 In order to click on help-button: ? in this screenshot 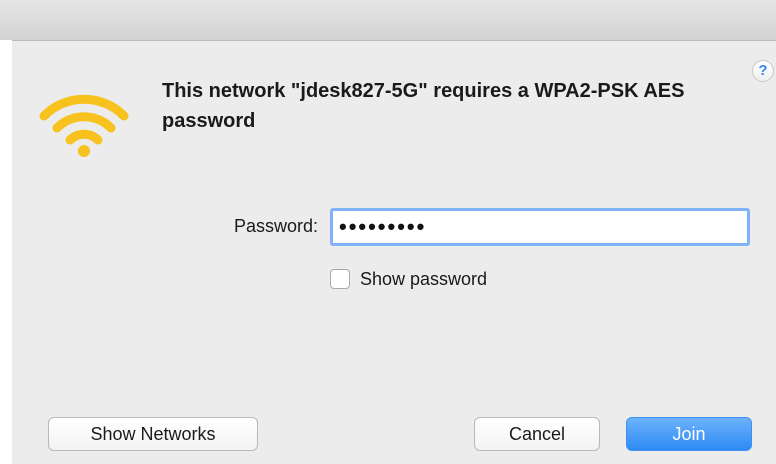, I will do `click(763, 71)`.